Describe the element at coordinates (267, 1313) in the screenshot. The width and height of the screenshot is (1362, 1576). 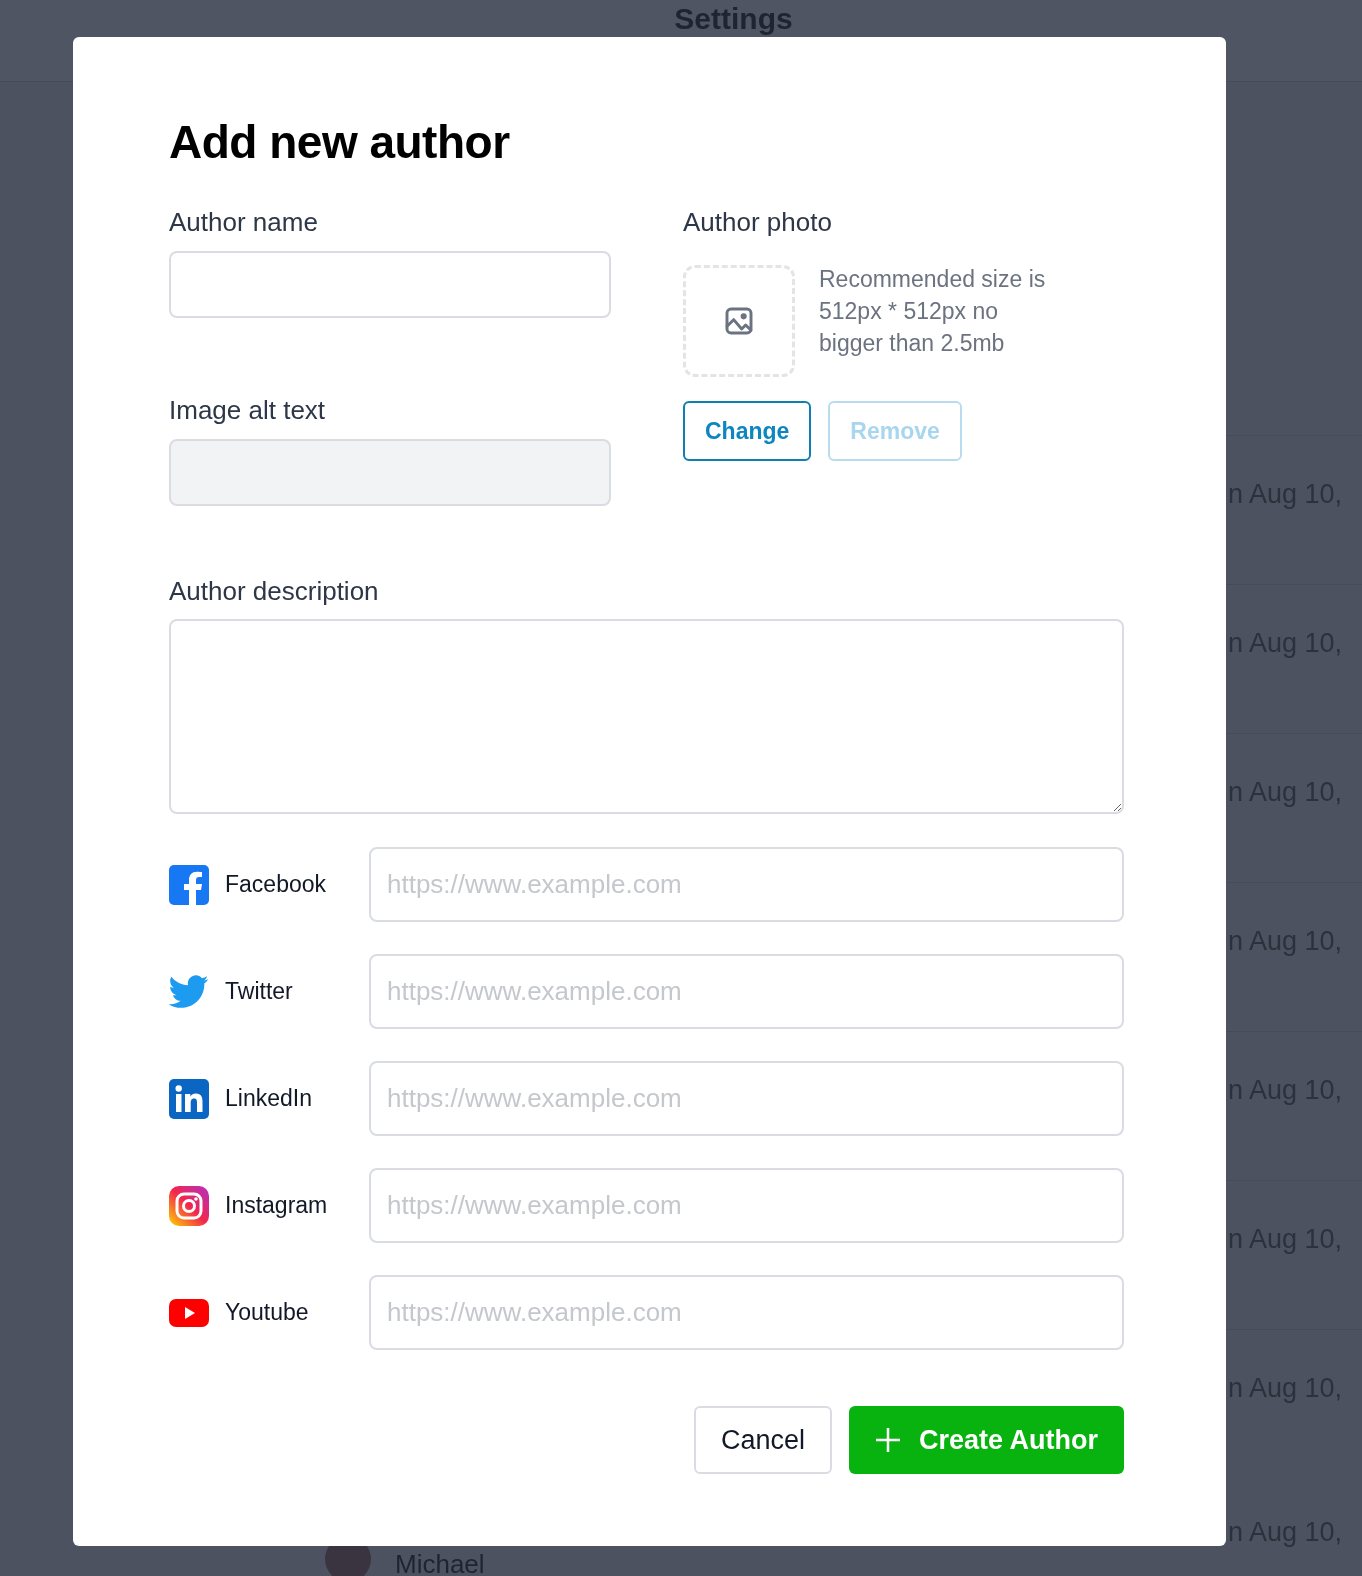
I see `social-label: Youtube` at that location.